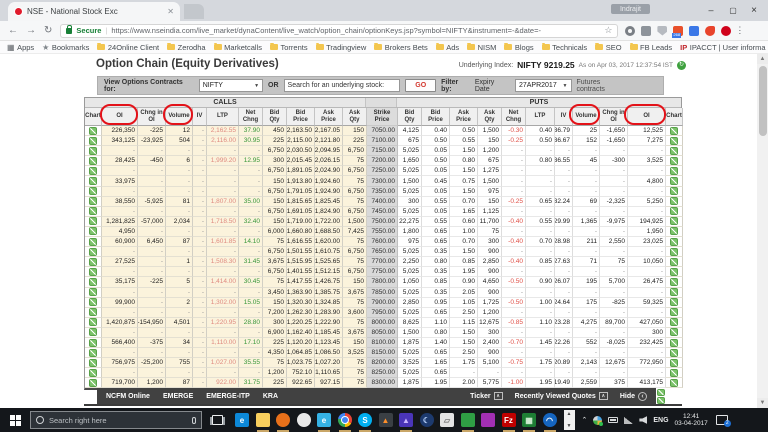 The width and height of the screenshot is (768, 432). Describe the element at coordinates (739, 30) in the screenshot. I see `chrome-menu-icon: ⋮` at that location.